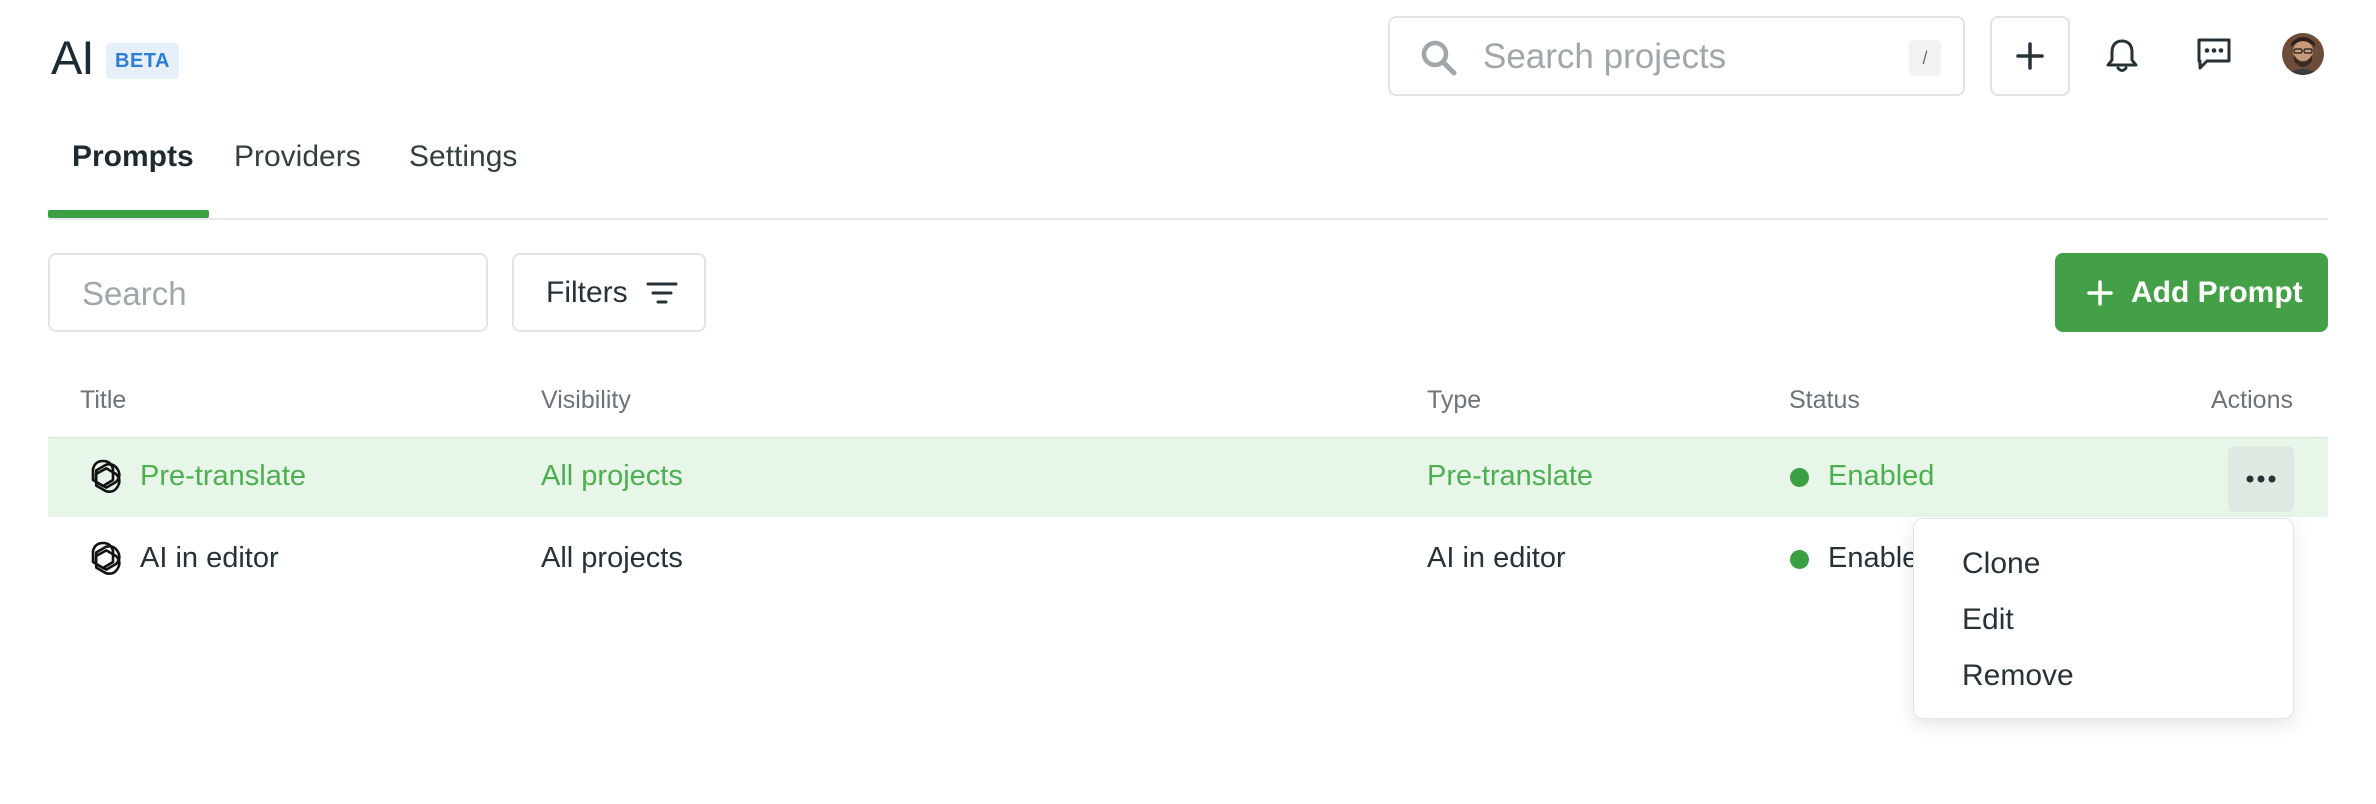  I want to click on column-header-visibility: Visibility, so click(586, 400).